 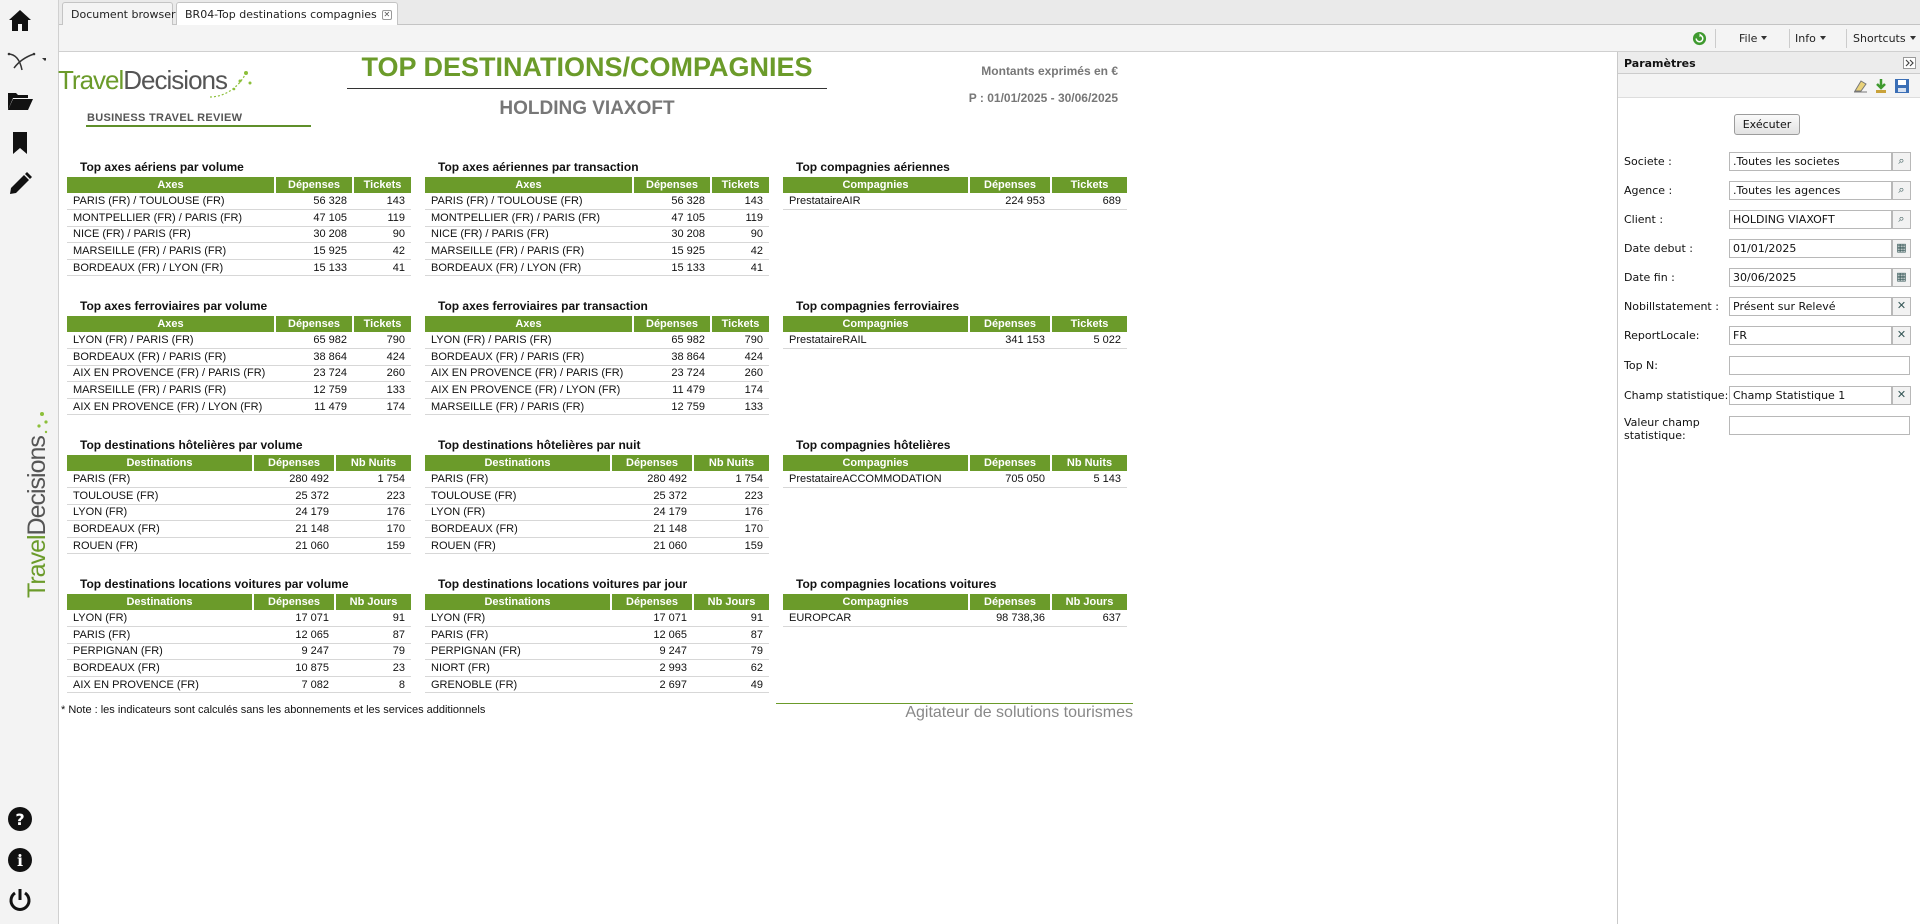 I want to click on travel-decisions-vertical-logo: TravelDecisions, so click(x=37, y=505).